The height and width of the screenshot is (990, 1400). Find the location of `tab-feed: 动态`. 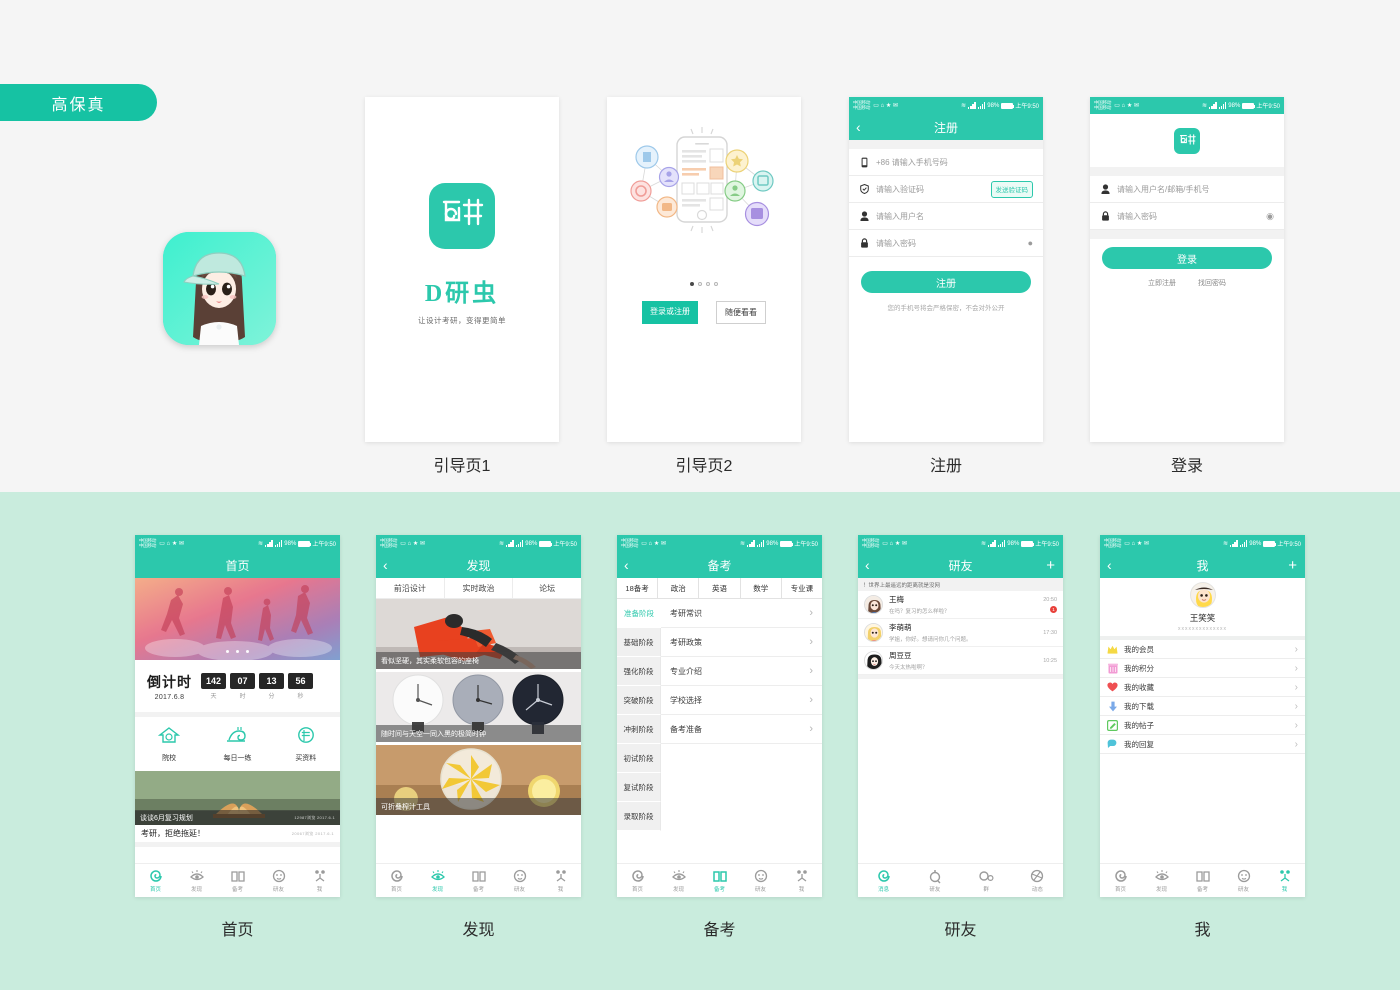

tab-feed: 动态 is located at coordinates (1037, 880).